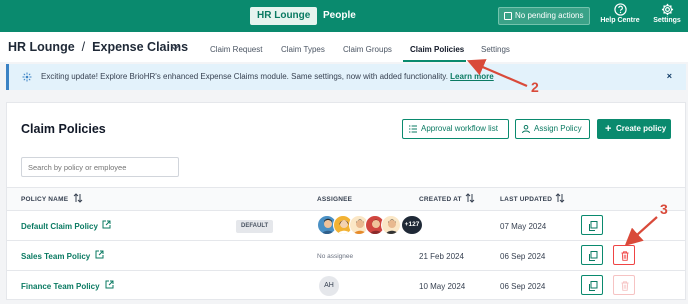  Describe the element at coordinates (434, 61) in the screenshot. I see `active-tab-indicator` at that location.